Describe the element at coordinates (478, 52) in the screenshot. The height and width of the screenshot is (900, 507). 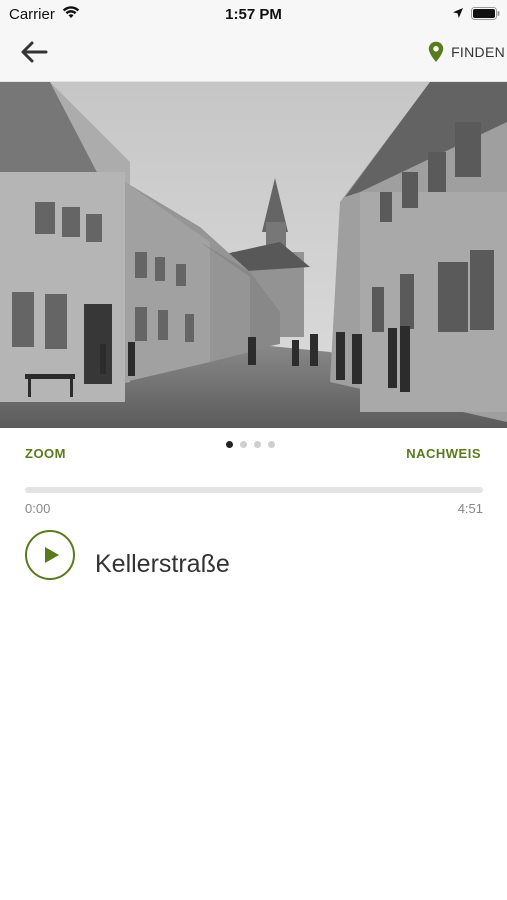
I see `finden-label: FINDEN` at that location.